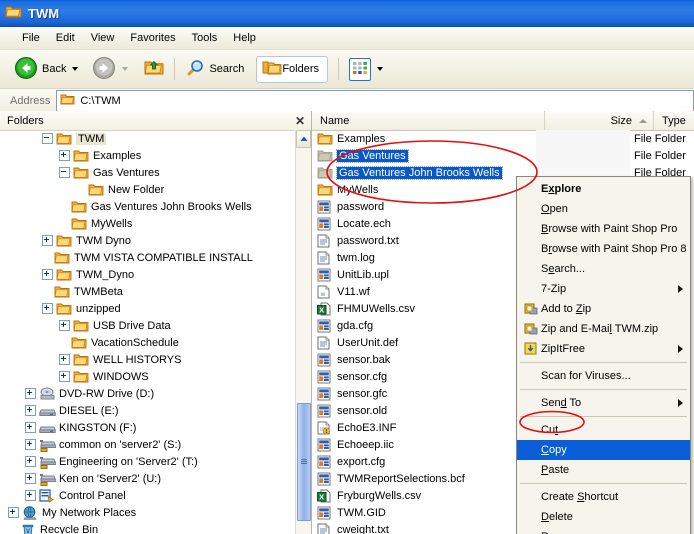 This screenshot has height=534, width=694. What do you see at coordinates (603, 289) in the screenshot?
I see `context-menu-item-7-zip: 7-Zip` at bounding box center [603, 289].